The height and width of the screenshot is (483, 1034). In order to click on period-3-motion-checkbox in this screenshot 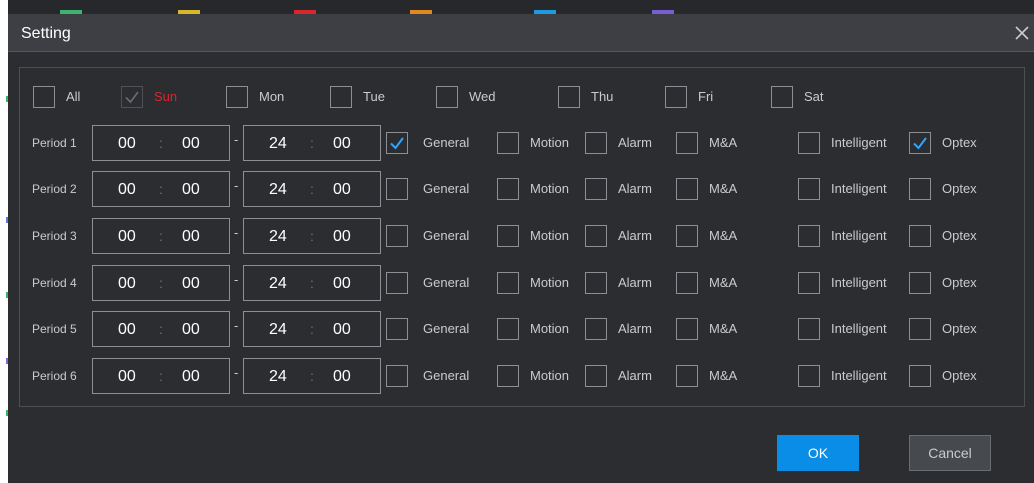, I will do `click(508, 236)`.